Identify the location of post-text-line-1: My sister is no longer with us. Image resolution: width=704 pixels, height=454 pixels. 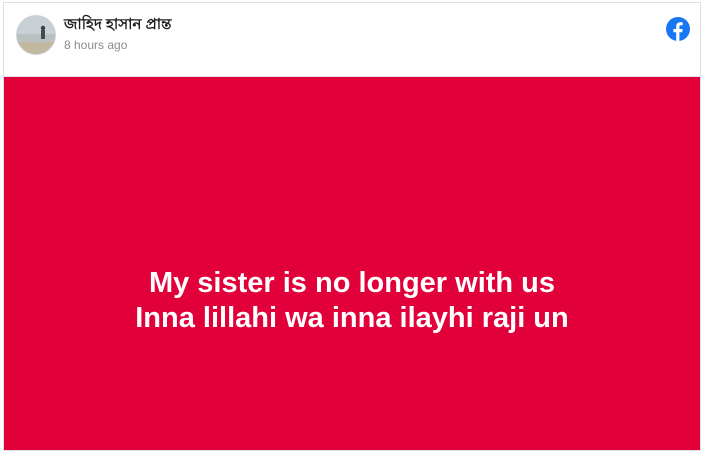
(352, 282).